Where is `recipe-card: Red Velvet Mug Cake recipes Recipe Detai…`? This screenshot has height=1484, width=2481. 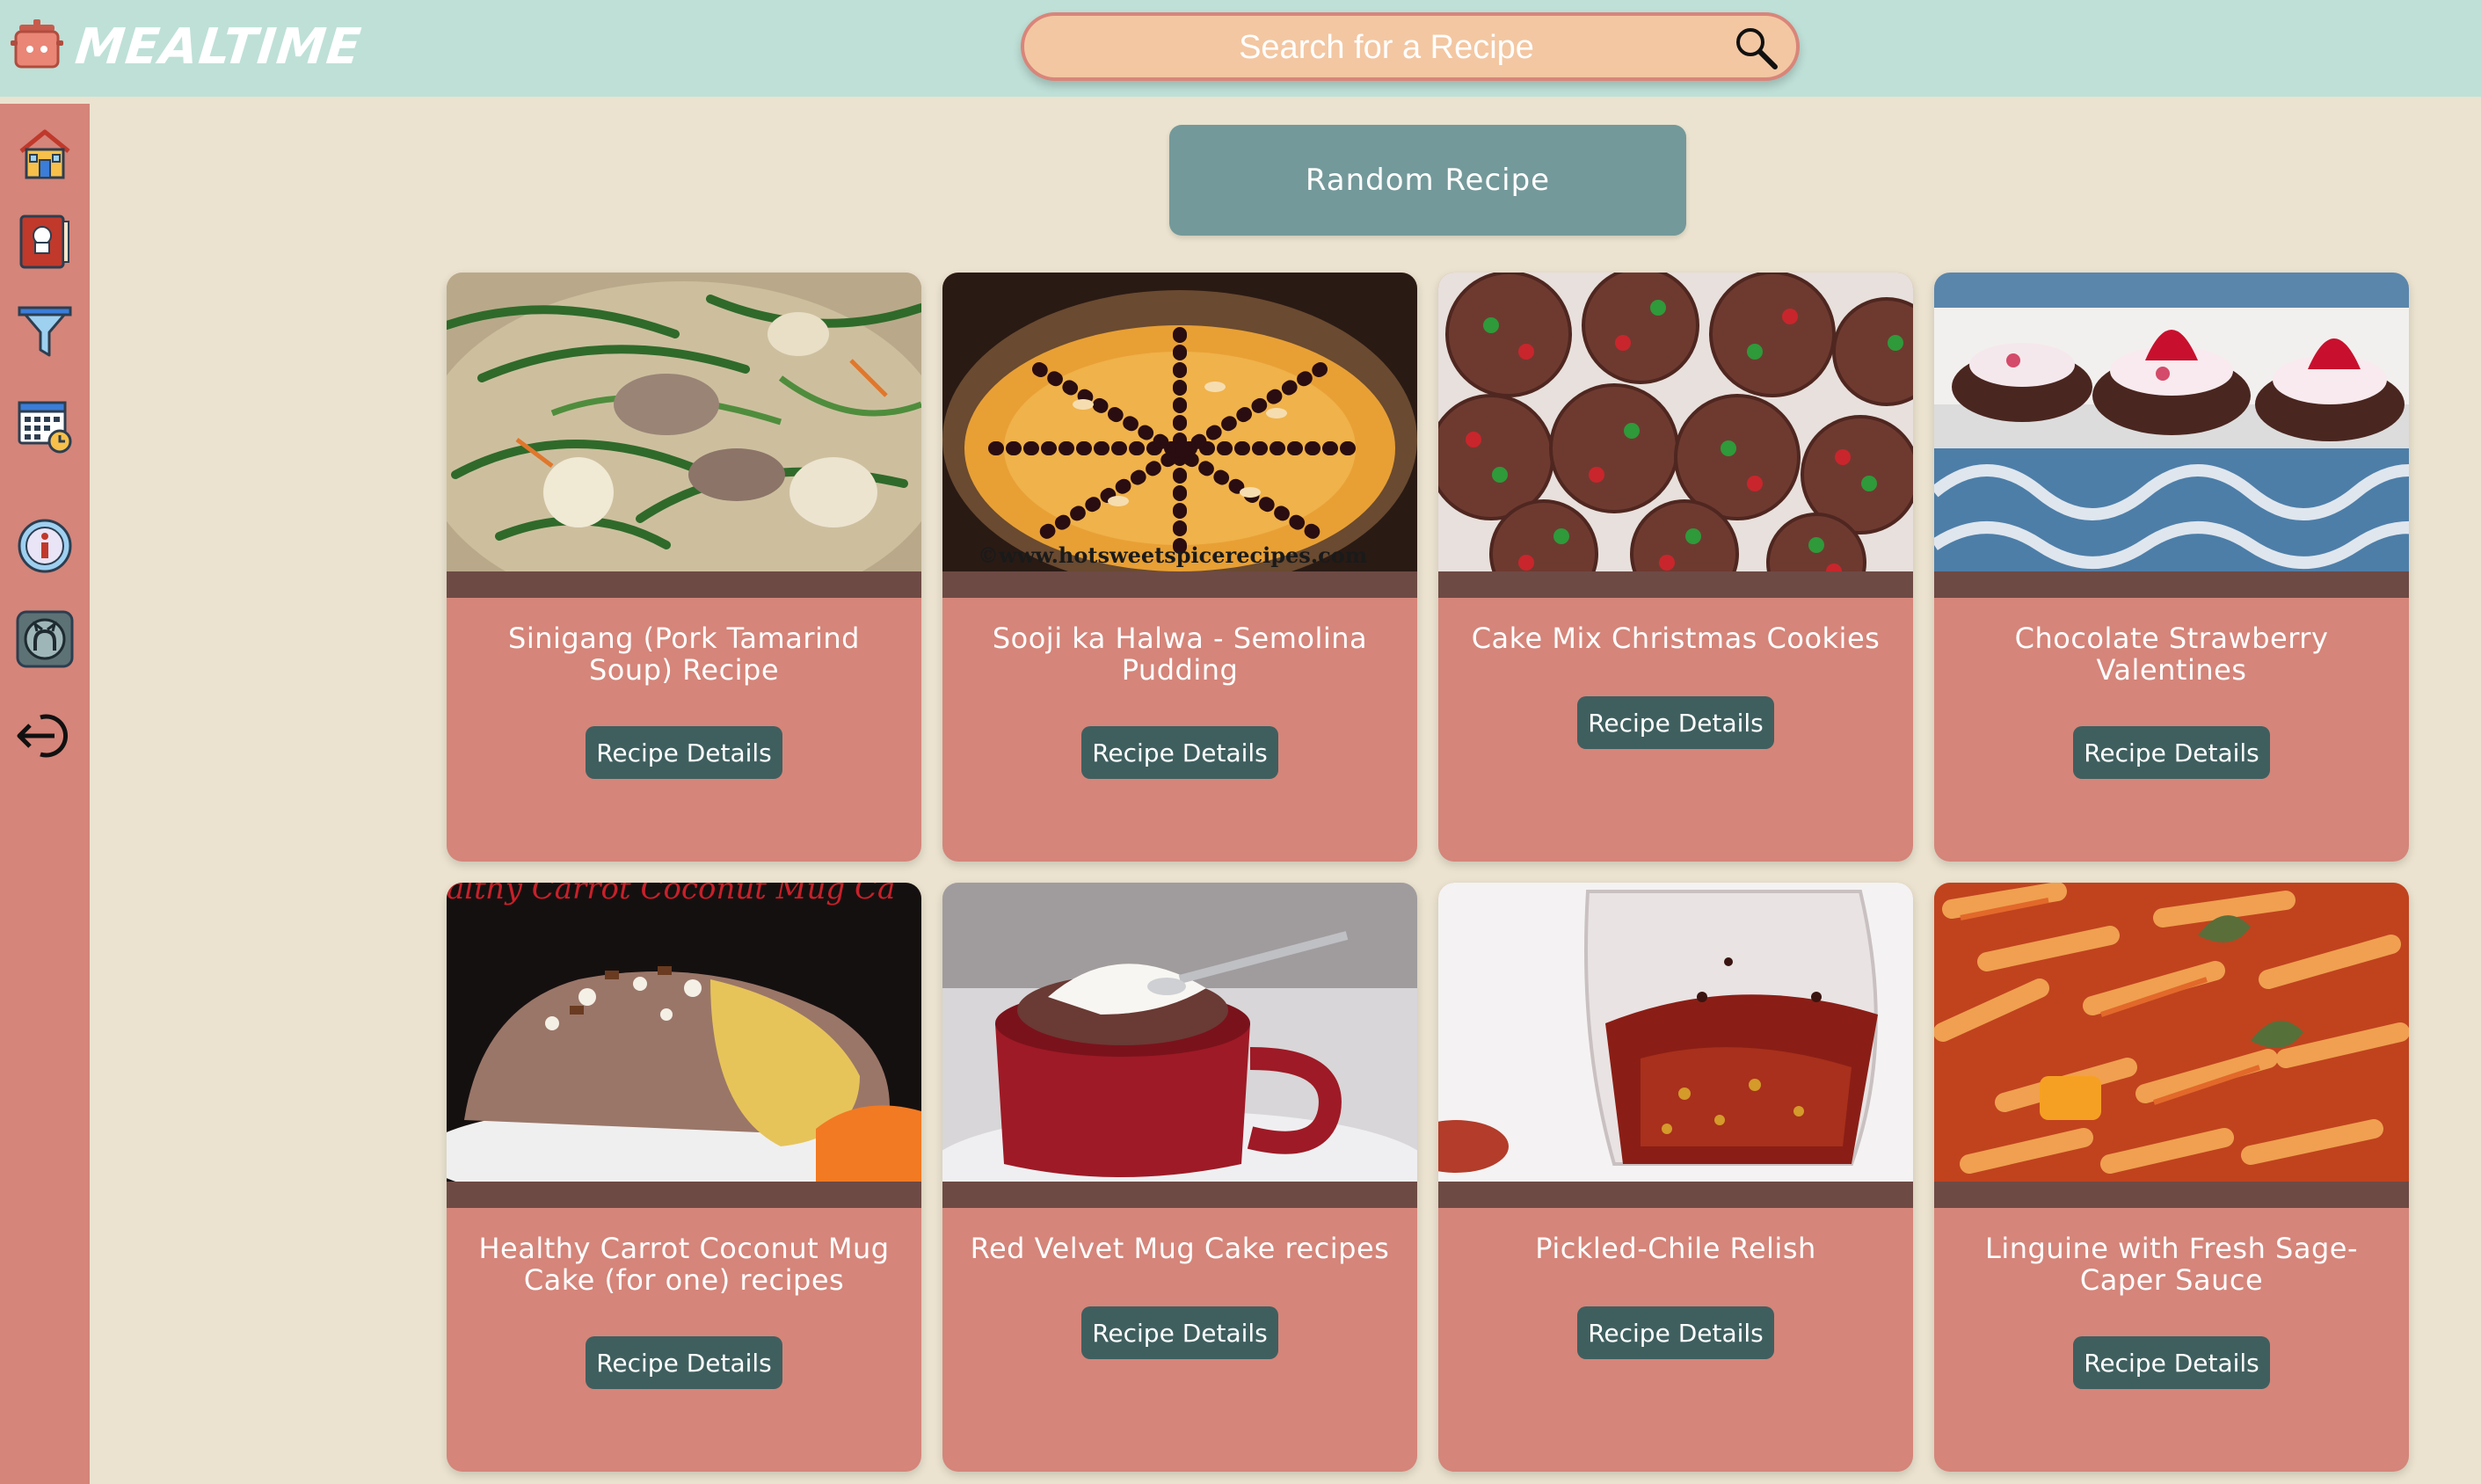
recipe-card: Red Velvet Mug Cake recipes Recipe Detai… is located at coordinates (1179, 1178).